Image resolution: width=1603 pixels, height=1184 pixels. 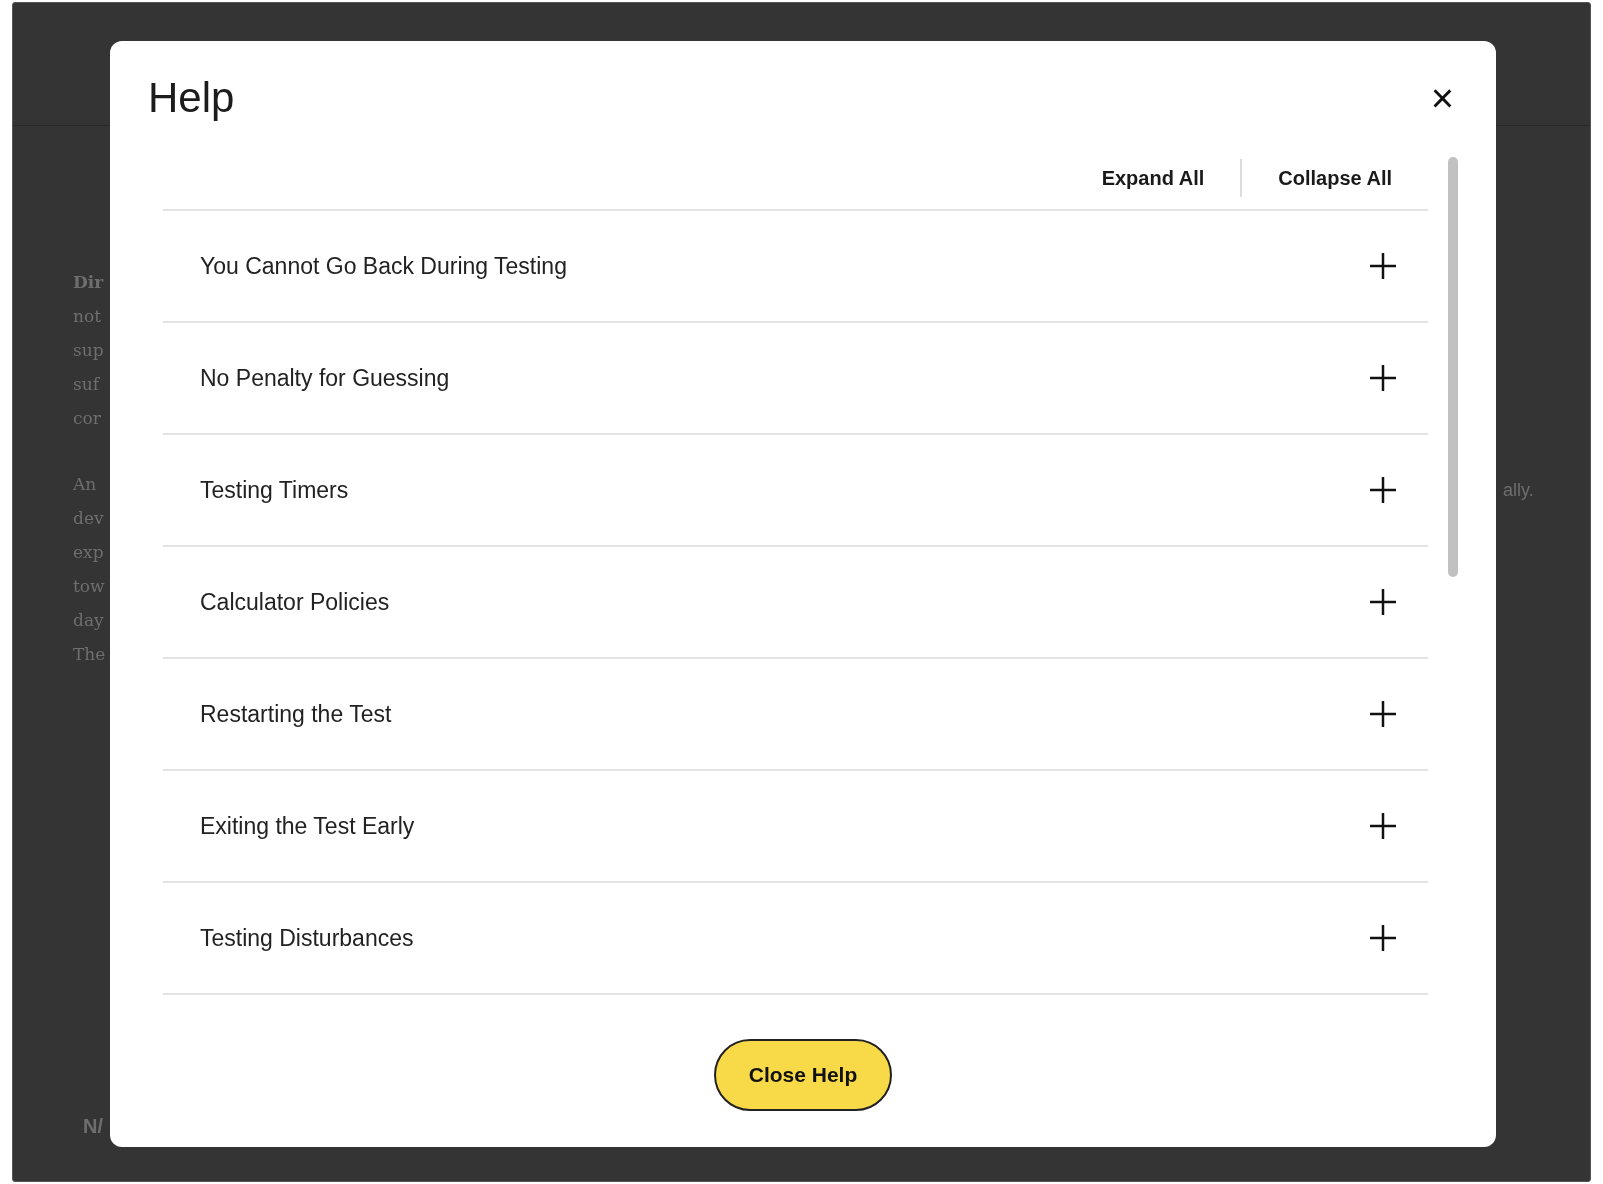 What do you see at coordinates (89, 552) in the screenshot?
I see `background-text: exp` at bounding box center [89, 552].